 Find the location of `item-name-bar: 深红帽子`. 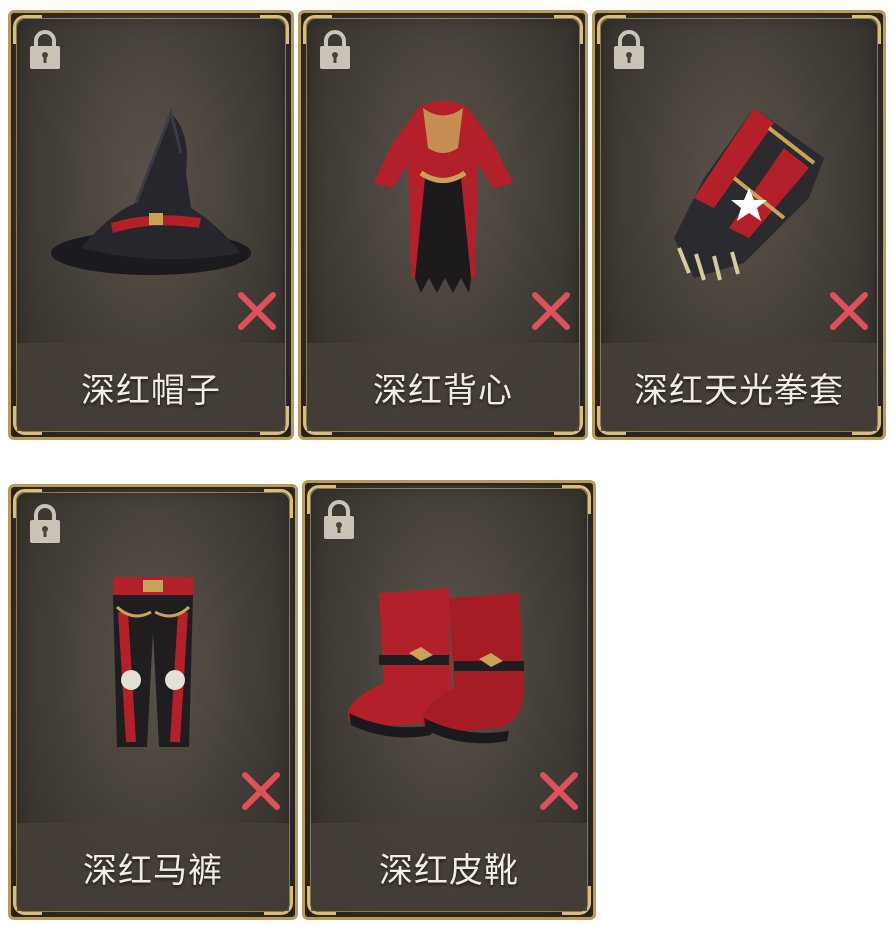

item-name-bar: 深红帽子 is located at coordinates (151, 387).